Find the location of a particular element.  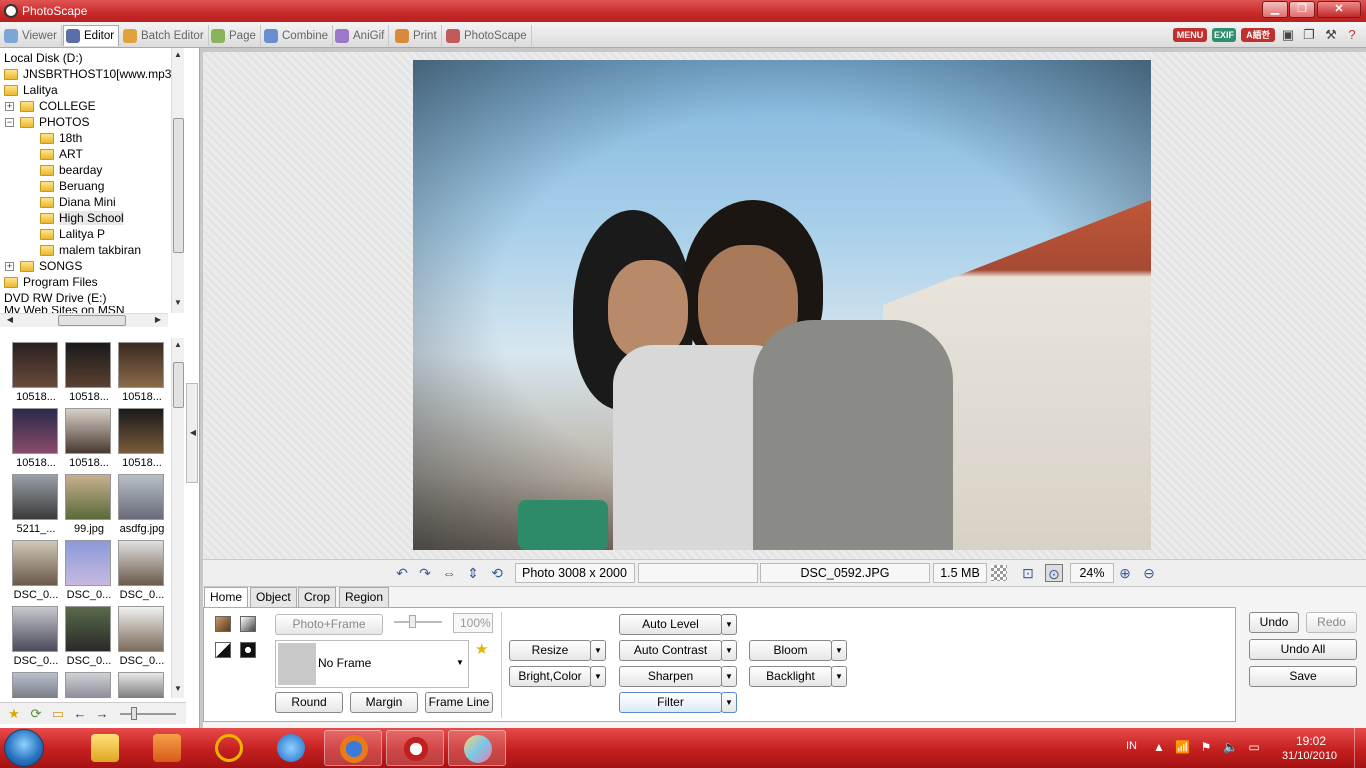

tree-scrollbar: ▲ ▼ is located at coordinates (177, 180).